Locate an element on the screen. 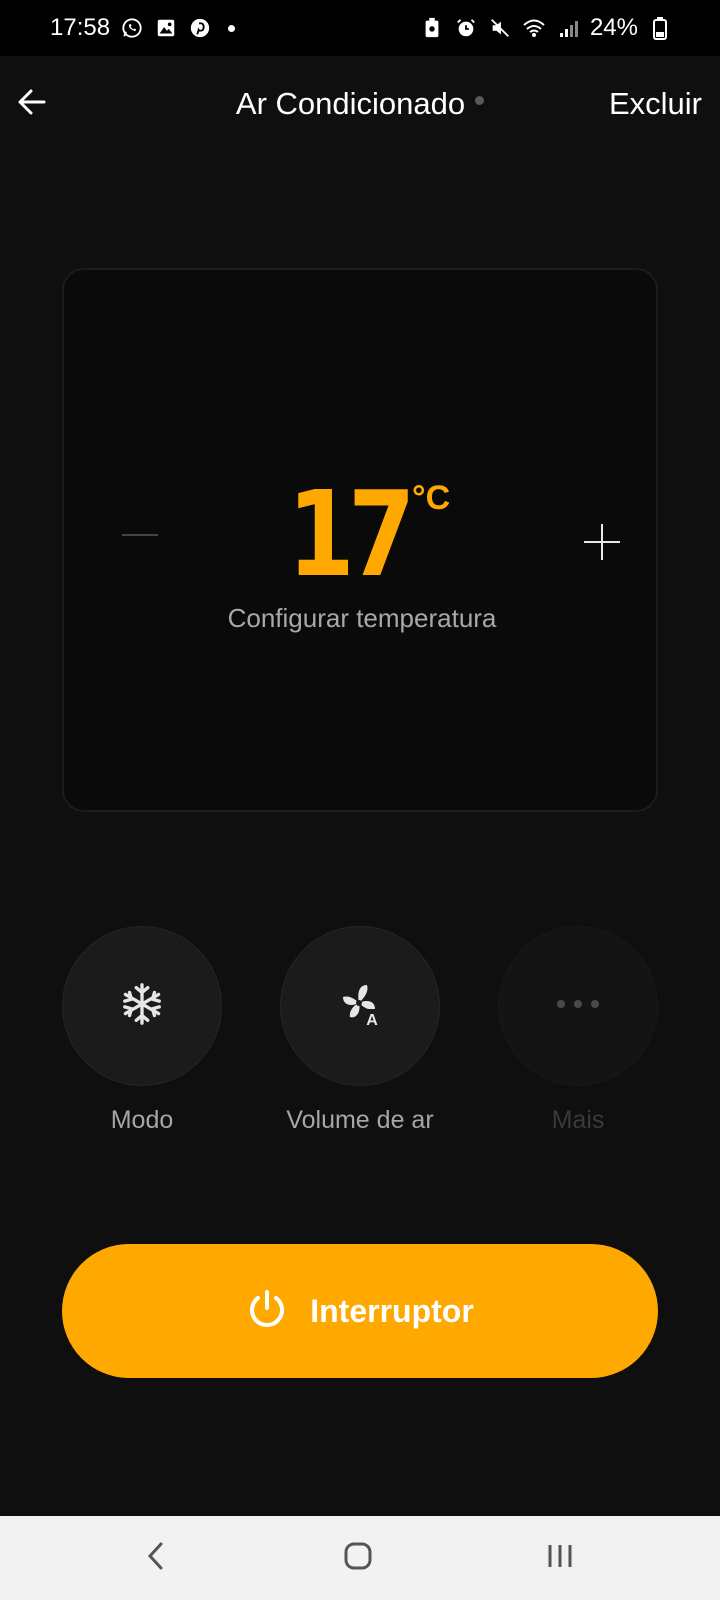  mode-label: Modo is located at coordinates (142, 1120).